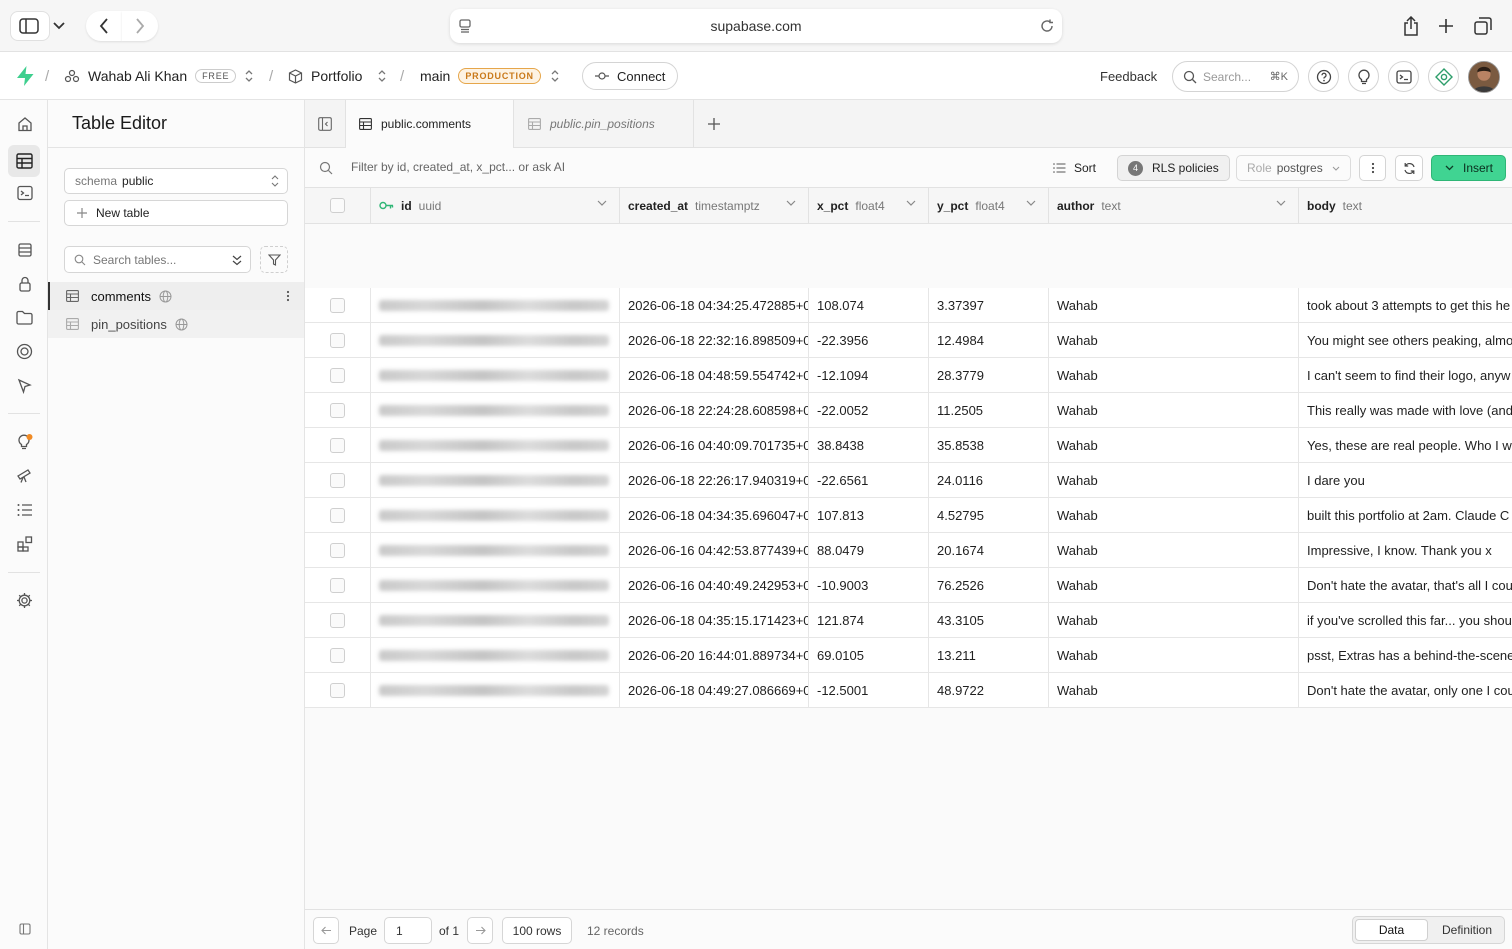  What do you see at coordinates (989, 305) in the screenshot?
I see `y-pct-cell: 3.37397` at bounding box center [989, 305].